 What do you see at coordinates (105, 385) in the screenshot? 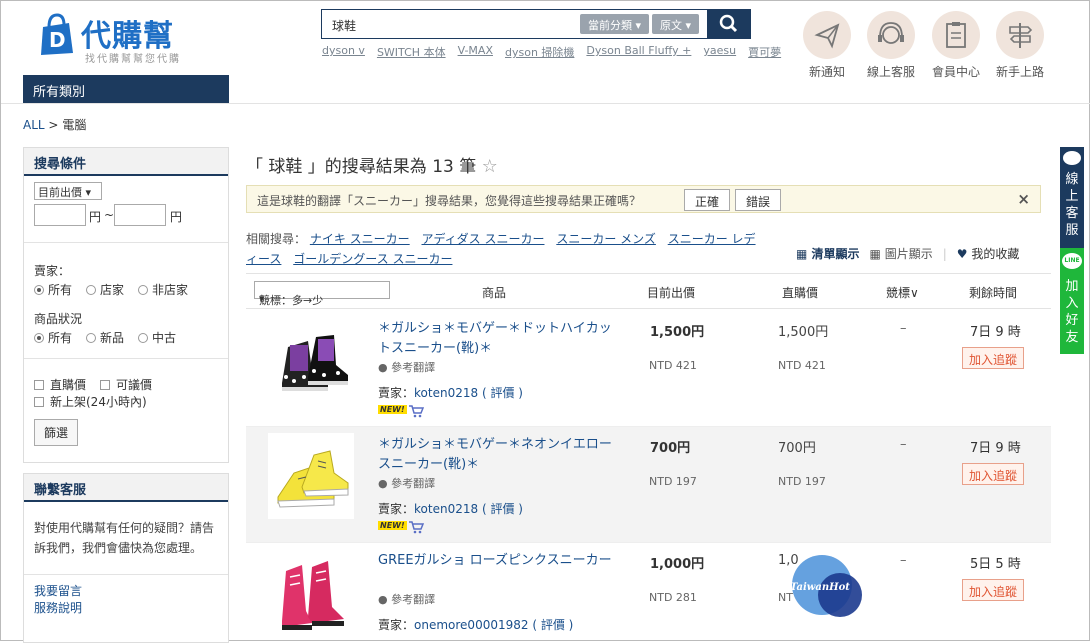
I see `checkbox-icon` at bounding box center [105, 385].